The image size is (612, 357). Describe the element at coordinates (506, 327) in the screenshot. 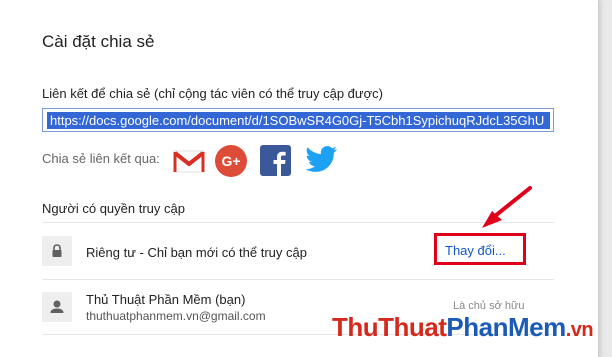

I see `watermark-part2: PhanMem` at that location.